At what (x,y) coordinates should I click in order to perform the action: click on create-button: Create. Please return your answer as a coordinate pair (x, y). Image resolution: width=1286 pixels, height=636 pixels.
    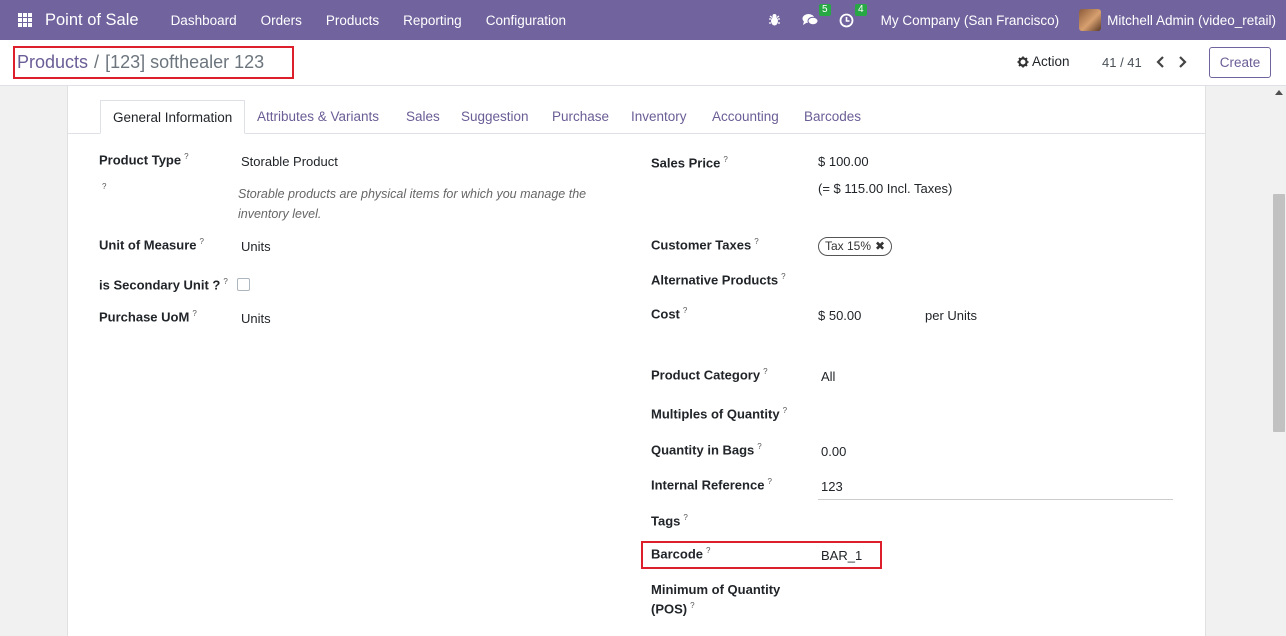
    Looking at the image, I should click on (1240, 62).